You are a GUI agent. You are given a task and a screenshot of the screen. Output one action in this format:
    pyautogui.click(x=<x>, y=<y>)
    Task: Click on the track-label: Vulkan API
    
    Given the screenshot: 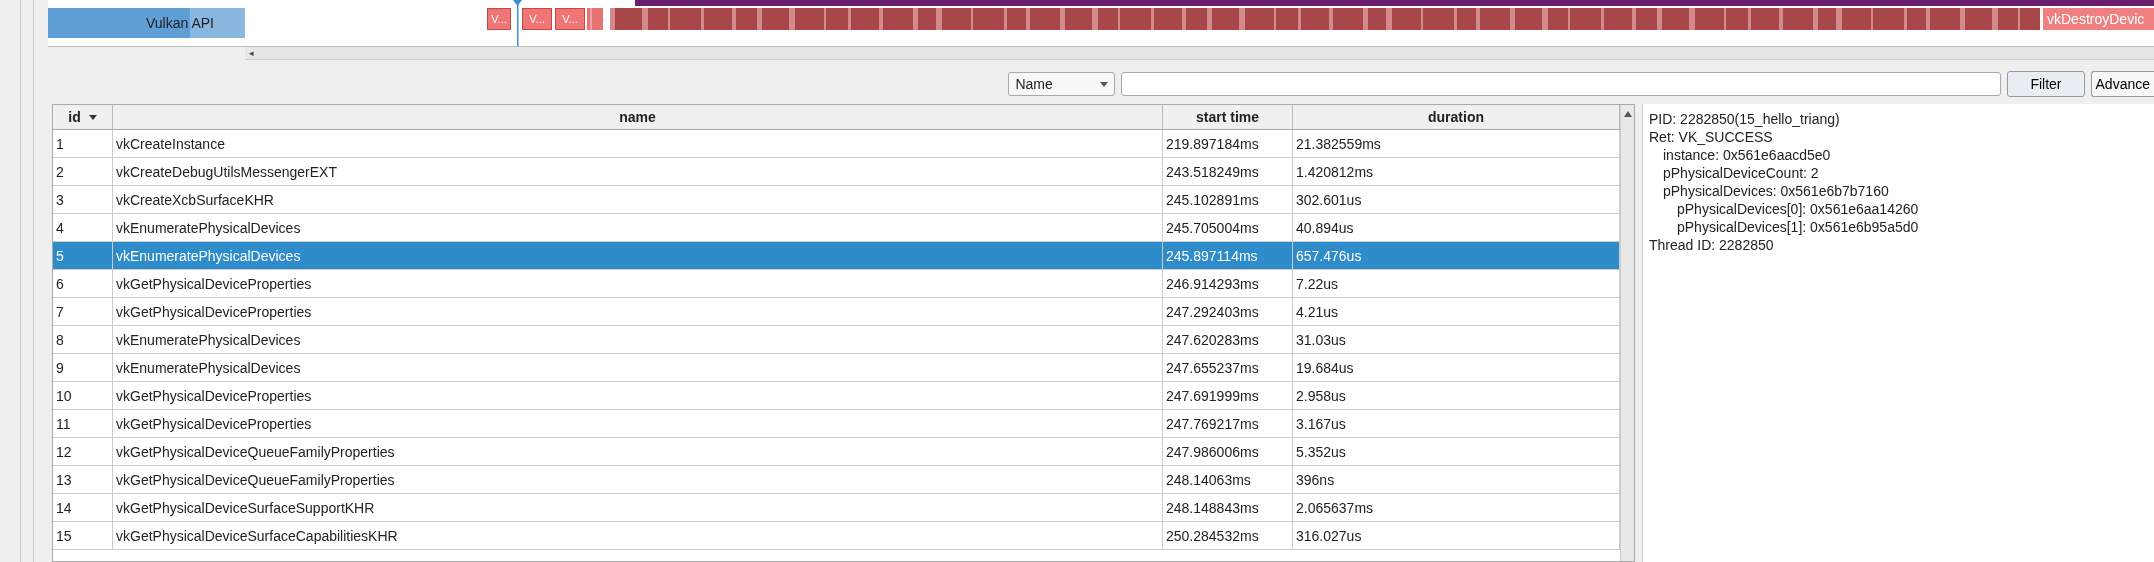 What is the action you would take?
    pyautogui.click(x=146, y=23)
    